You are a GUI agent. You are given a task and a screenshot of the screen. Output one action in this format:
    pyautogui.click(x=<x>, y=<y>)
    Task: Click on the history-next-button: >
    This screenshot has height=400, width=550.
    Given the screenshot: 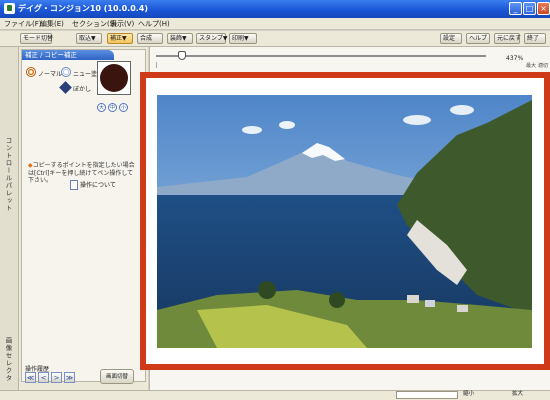 What is the action you would take?
    pyautogui.click(x=56, y=377)
    